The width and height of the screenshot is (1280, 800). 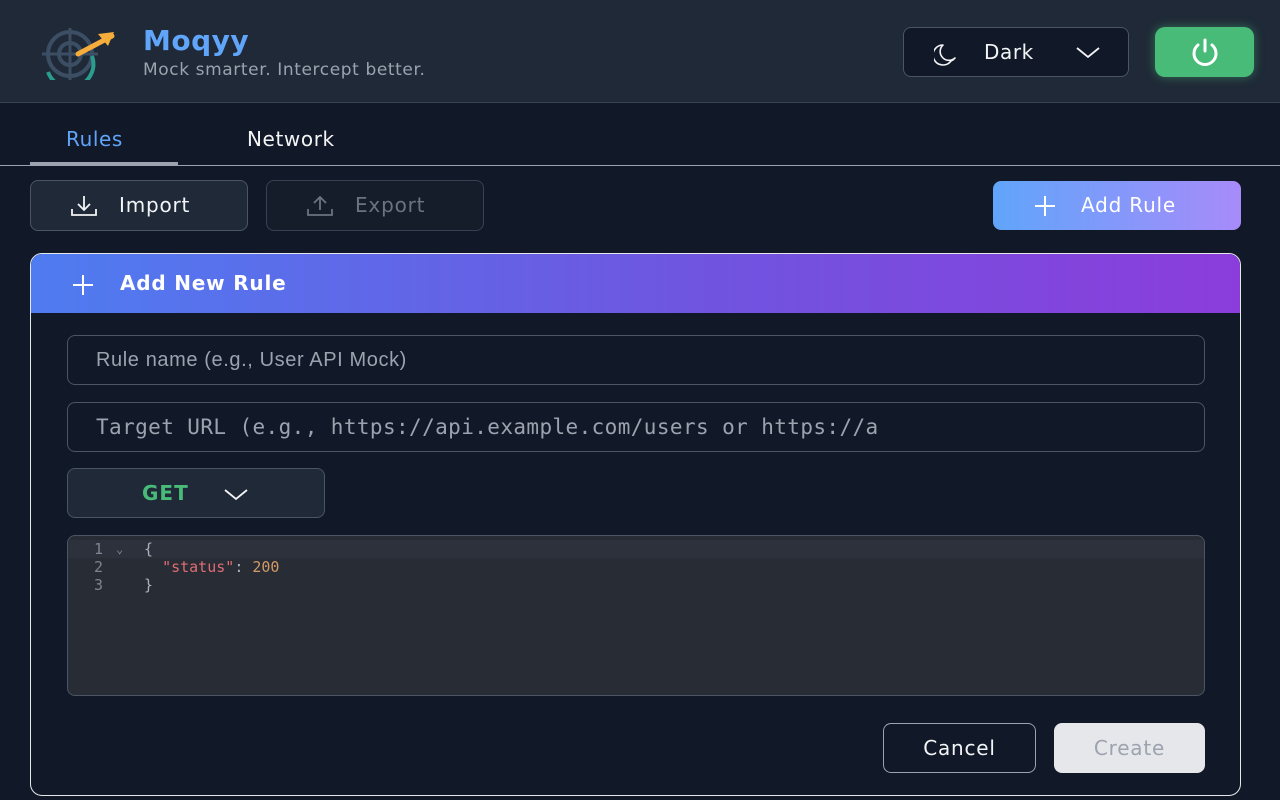 What do you see at coordinates (636, 427) in the screenshot?
I see `target-url-input` at bounding box center [636, 427].